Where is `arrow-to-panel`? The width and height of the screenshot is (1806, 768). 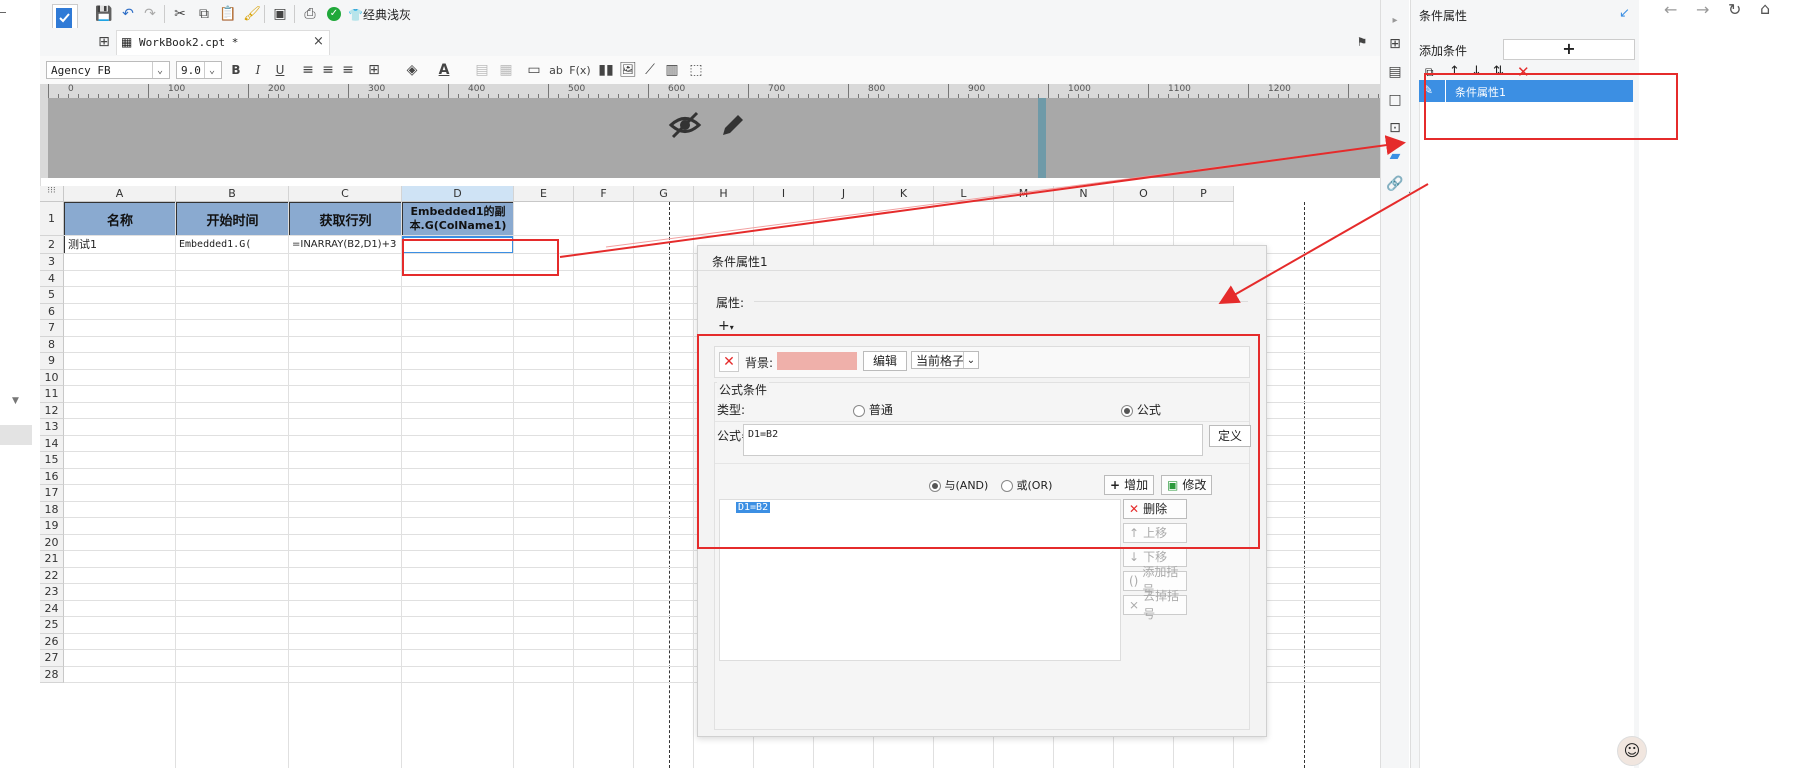 arrow-to-panel is located at coordinates (982, 196).